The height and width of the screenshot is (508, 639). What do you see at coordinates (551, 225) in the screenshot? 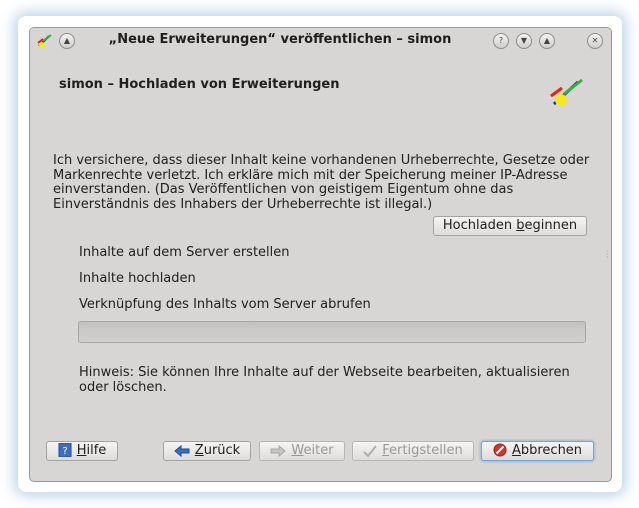
I see `upload-label-post: eginnen` at bounding box center [551, 225].